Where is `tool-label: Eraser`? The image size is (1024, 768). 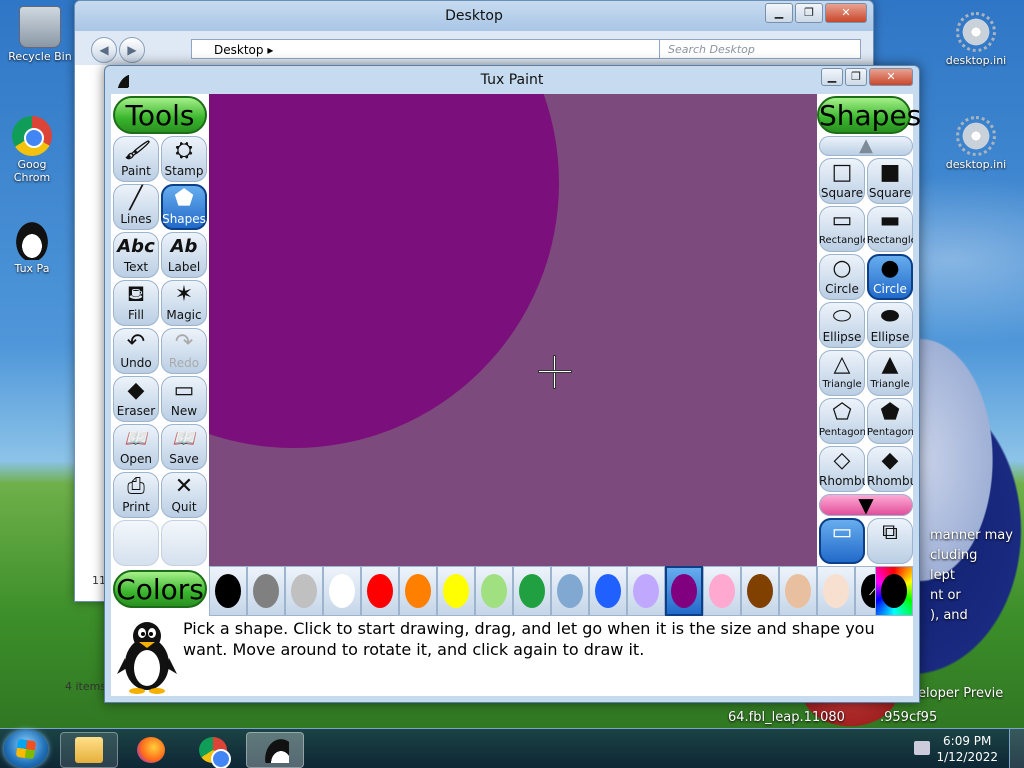
tool-label: Eraser is located at coordinates (136, 411).